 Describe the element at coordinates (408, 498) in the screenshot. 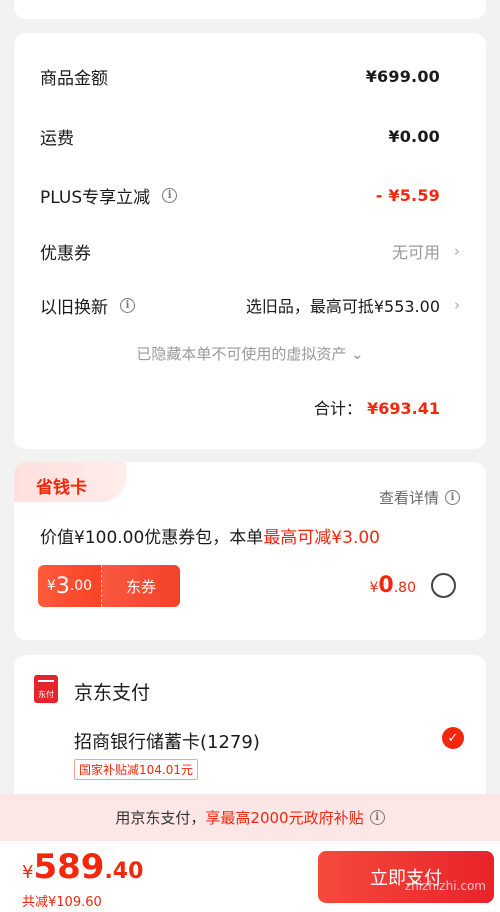

I see `view-details-label: 查看详情` at that location.